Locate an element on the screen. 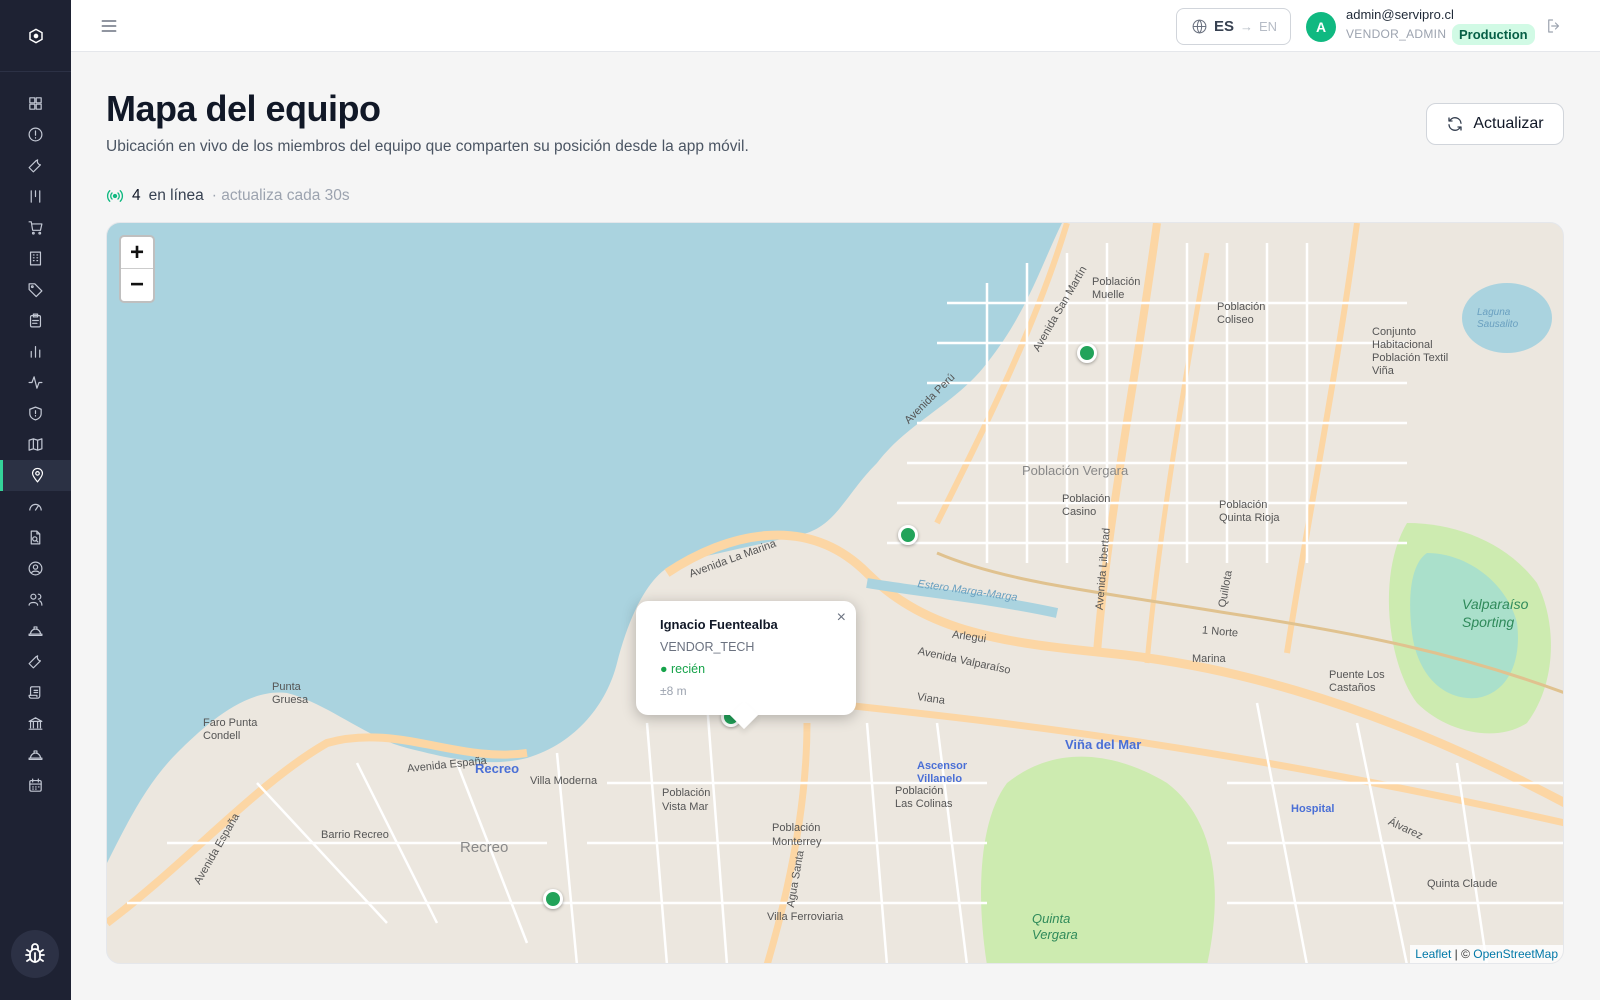  sidebar-item-clipboard is located at coordinates (35, 320).